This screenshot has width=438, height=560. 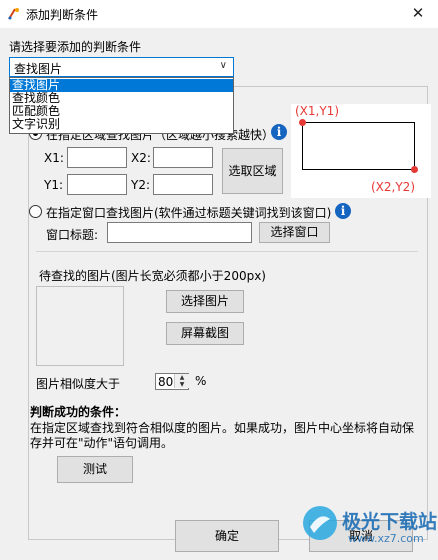 I want to click on window-search-radio, so click(x=35, y=211).